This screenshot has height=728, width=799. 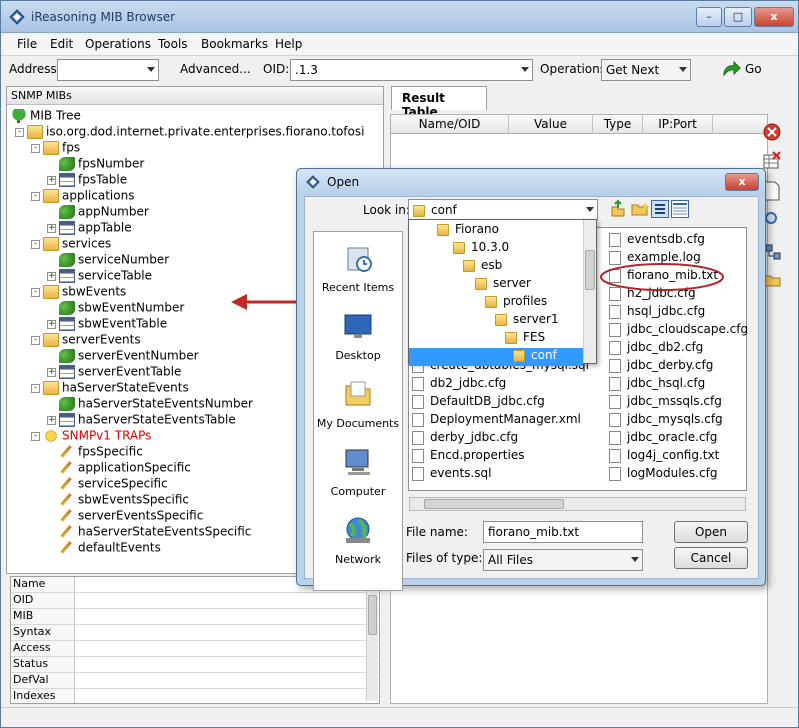 What do you see at coordinates (753, 69) in the screenshot?
I see `go-button: Go` at bounding box center [753, 69].